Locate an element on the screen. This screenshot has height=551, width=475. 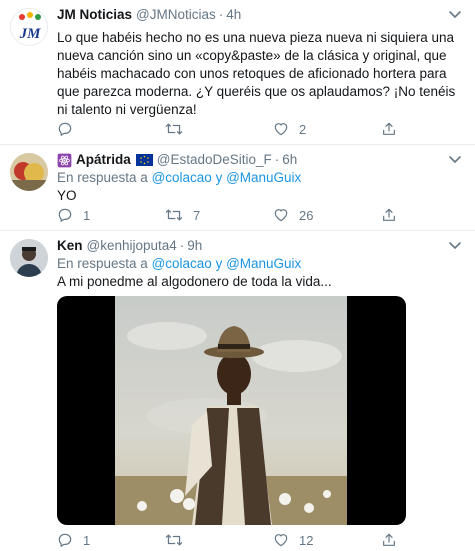
author-name: Ken is located at coordinates (70, 246).